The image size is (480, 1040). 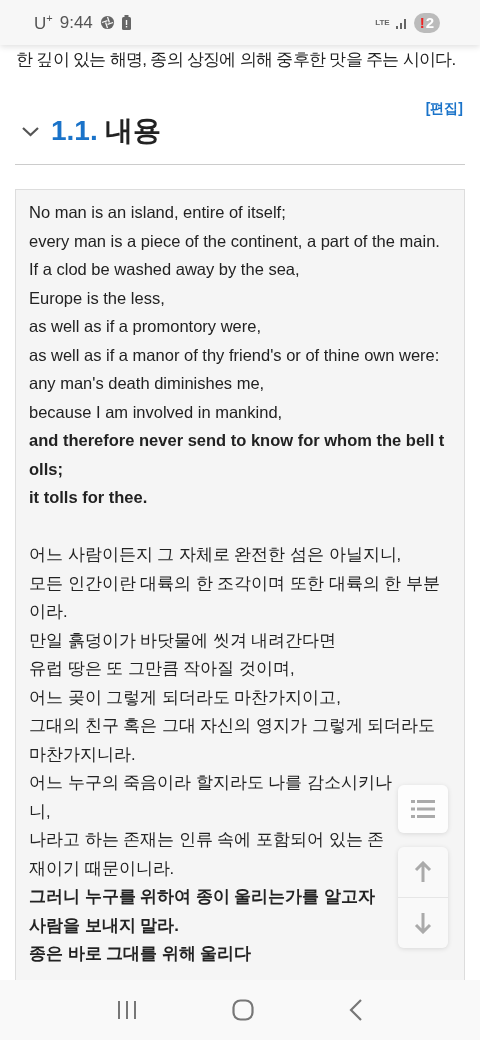 I want to click on back-icon, so click(x=355, y=1010).